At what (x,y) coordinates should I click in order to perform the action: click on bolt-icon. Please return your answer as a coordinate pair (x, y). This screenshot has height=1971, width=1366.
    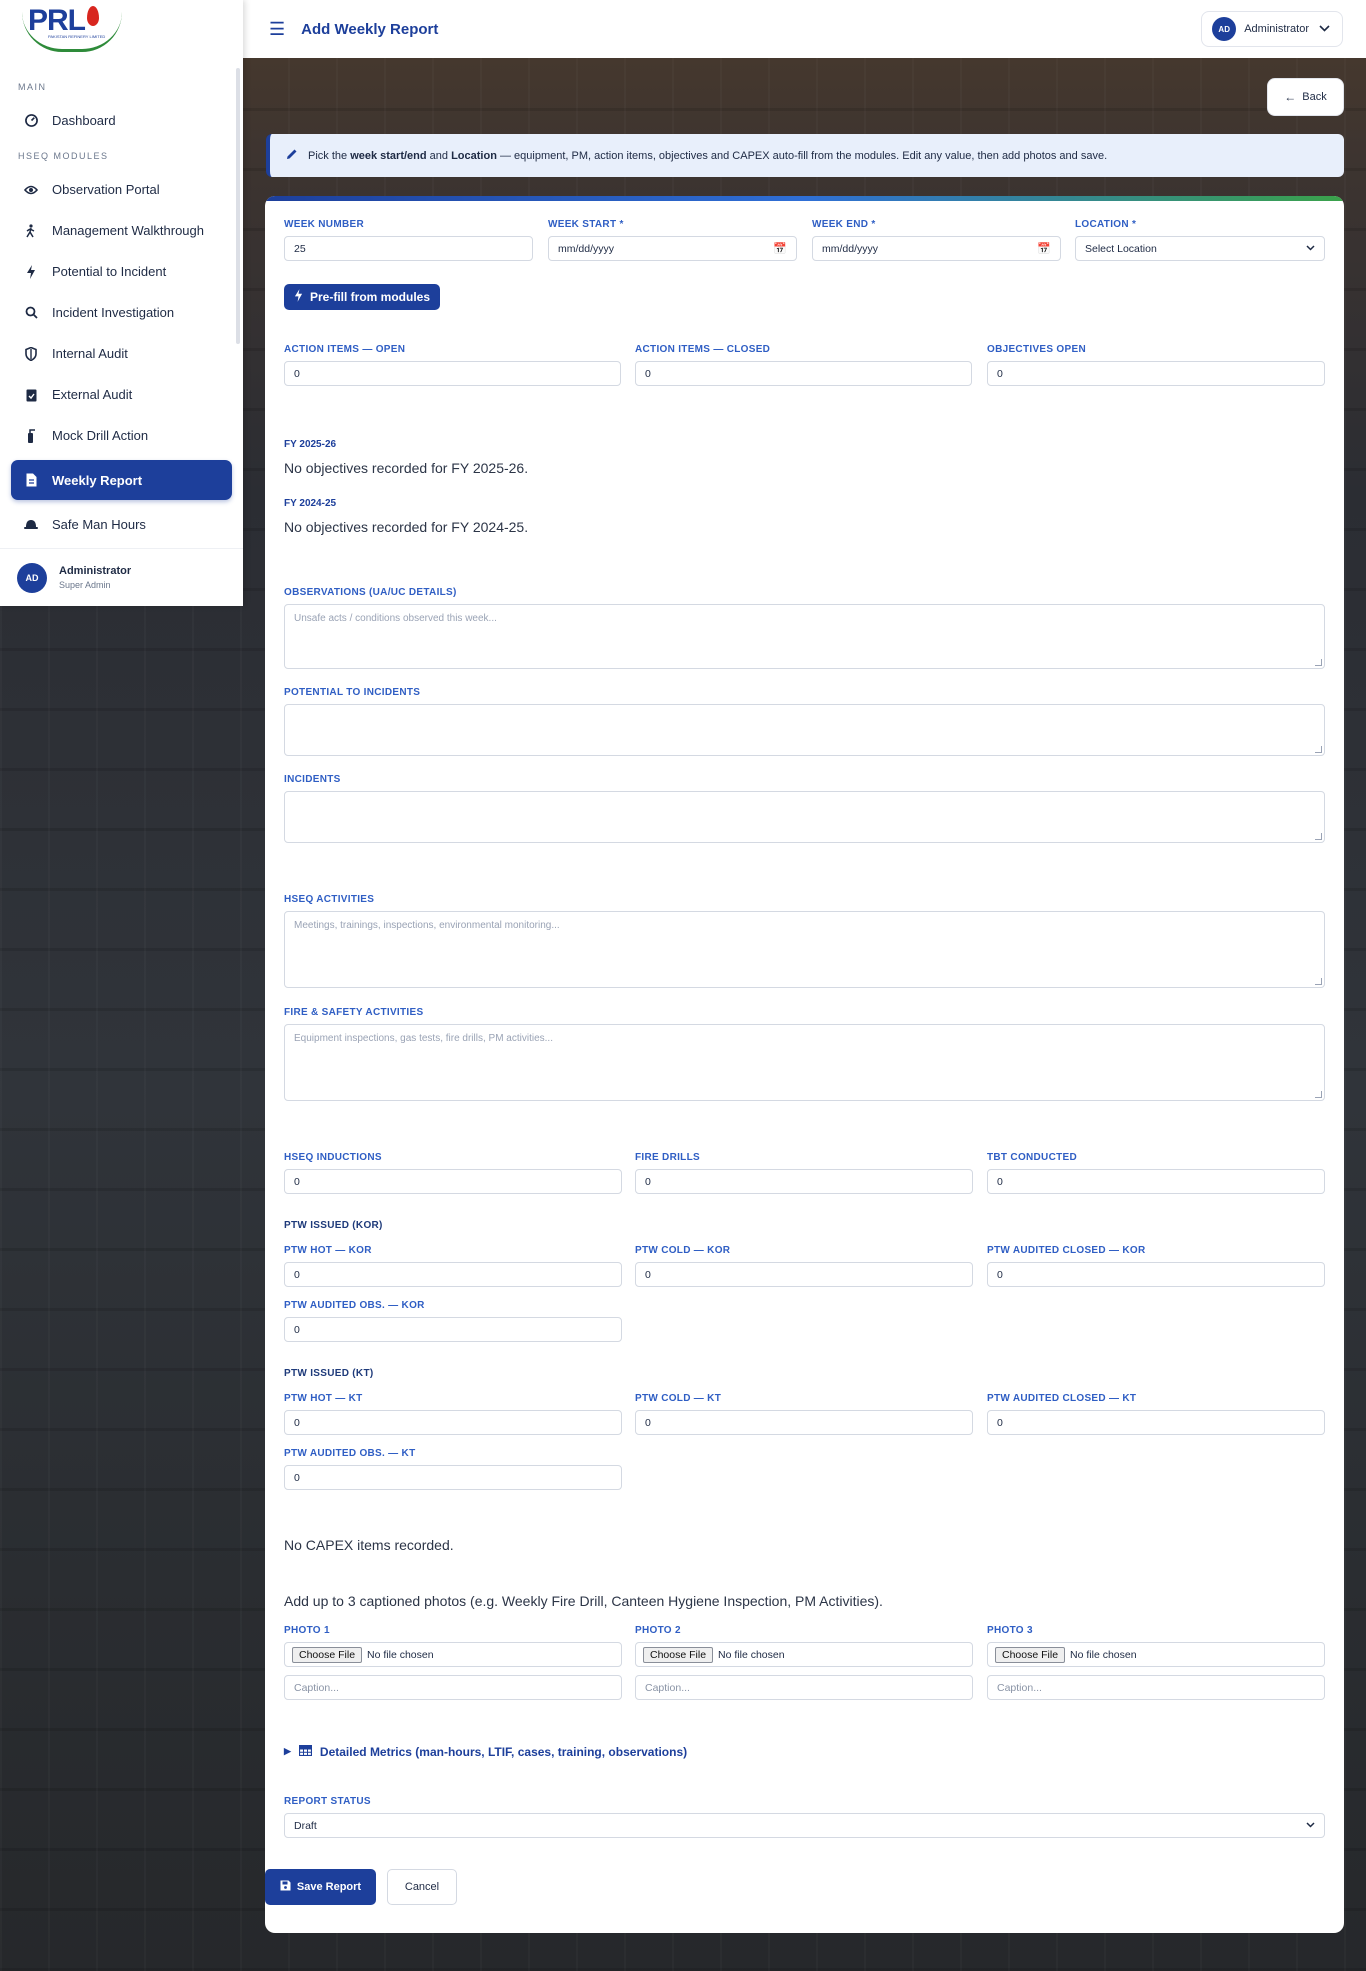
    Looking at the image, I should click on (298, 297).